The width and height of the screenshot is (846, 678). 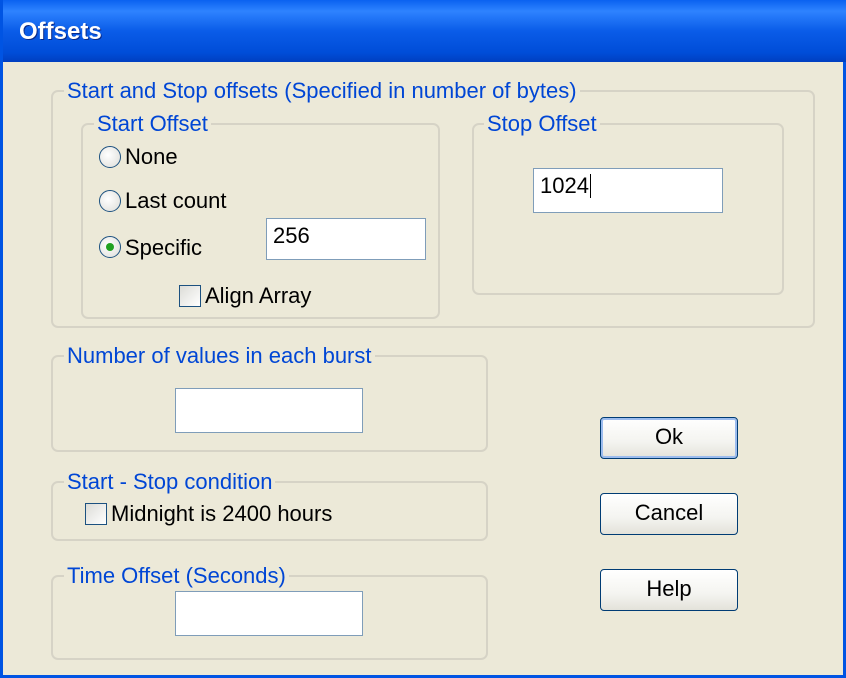 What do you see at coordinates (219, 356) in the screenshot?
I see `burst-group-legend: Number of values in each burst` at bounding box center [219, 356].